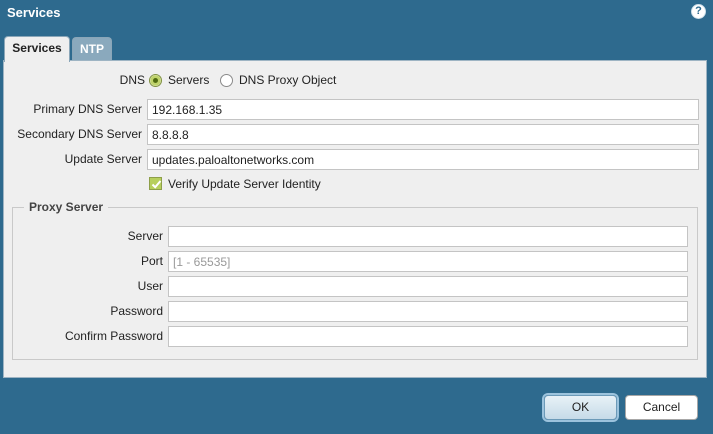  I want to click on primary-dns-label: Primary DNS Server, so click(87, 109).